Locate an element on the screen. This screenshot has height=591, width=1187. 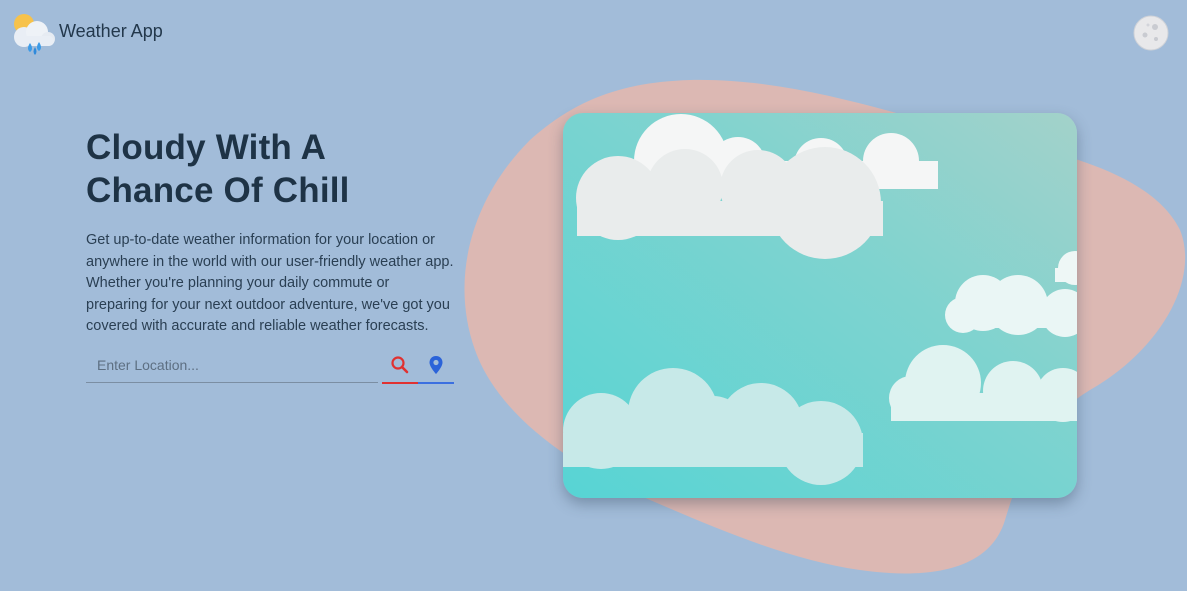
app-header: Weather App is located at coordinates (593, 32).